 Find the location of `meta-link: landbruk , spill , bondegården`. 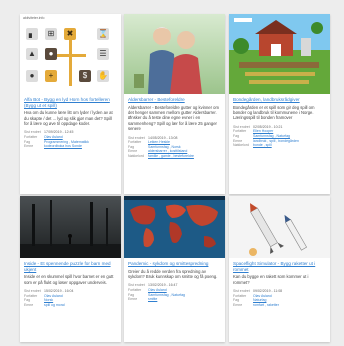

meta-link: landbruk , spill , bondegården is located at coordinates (276, 141).